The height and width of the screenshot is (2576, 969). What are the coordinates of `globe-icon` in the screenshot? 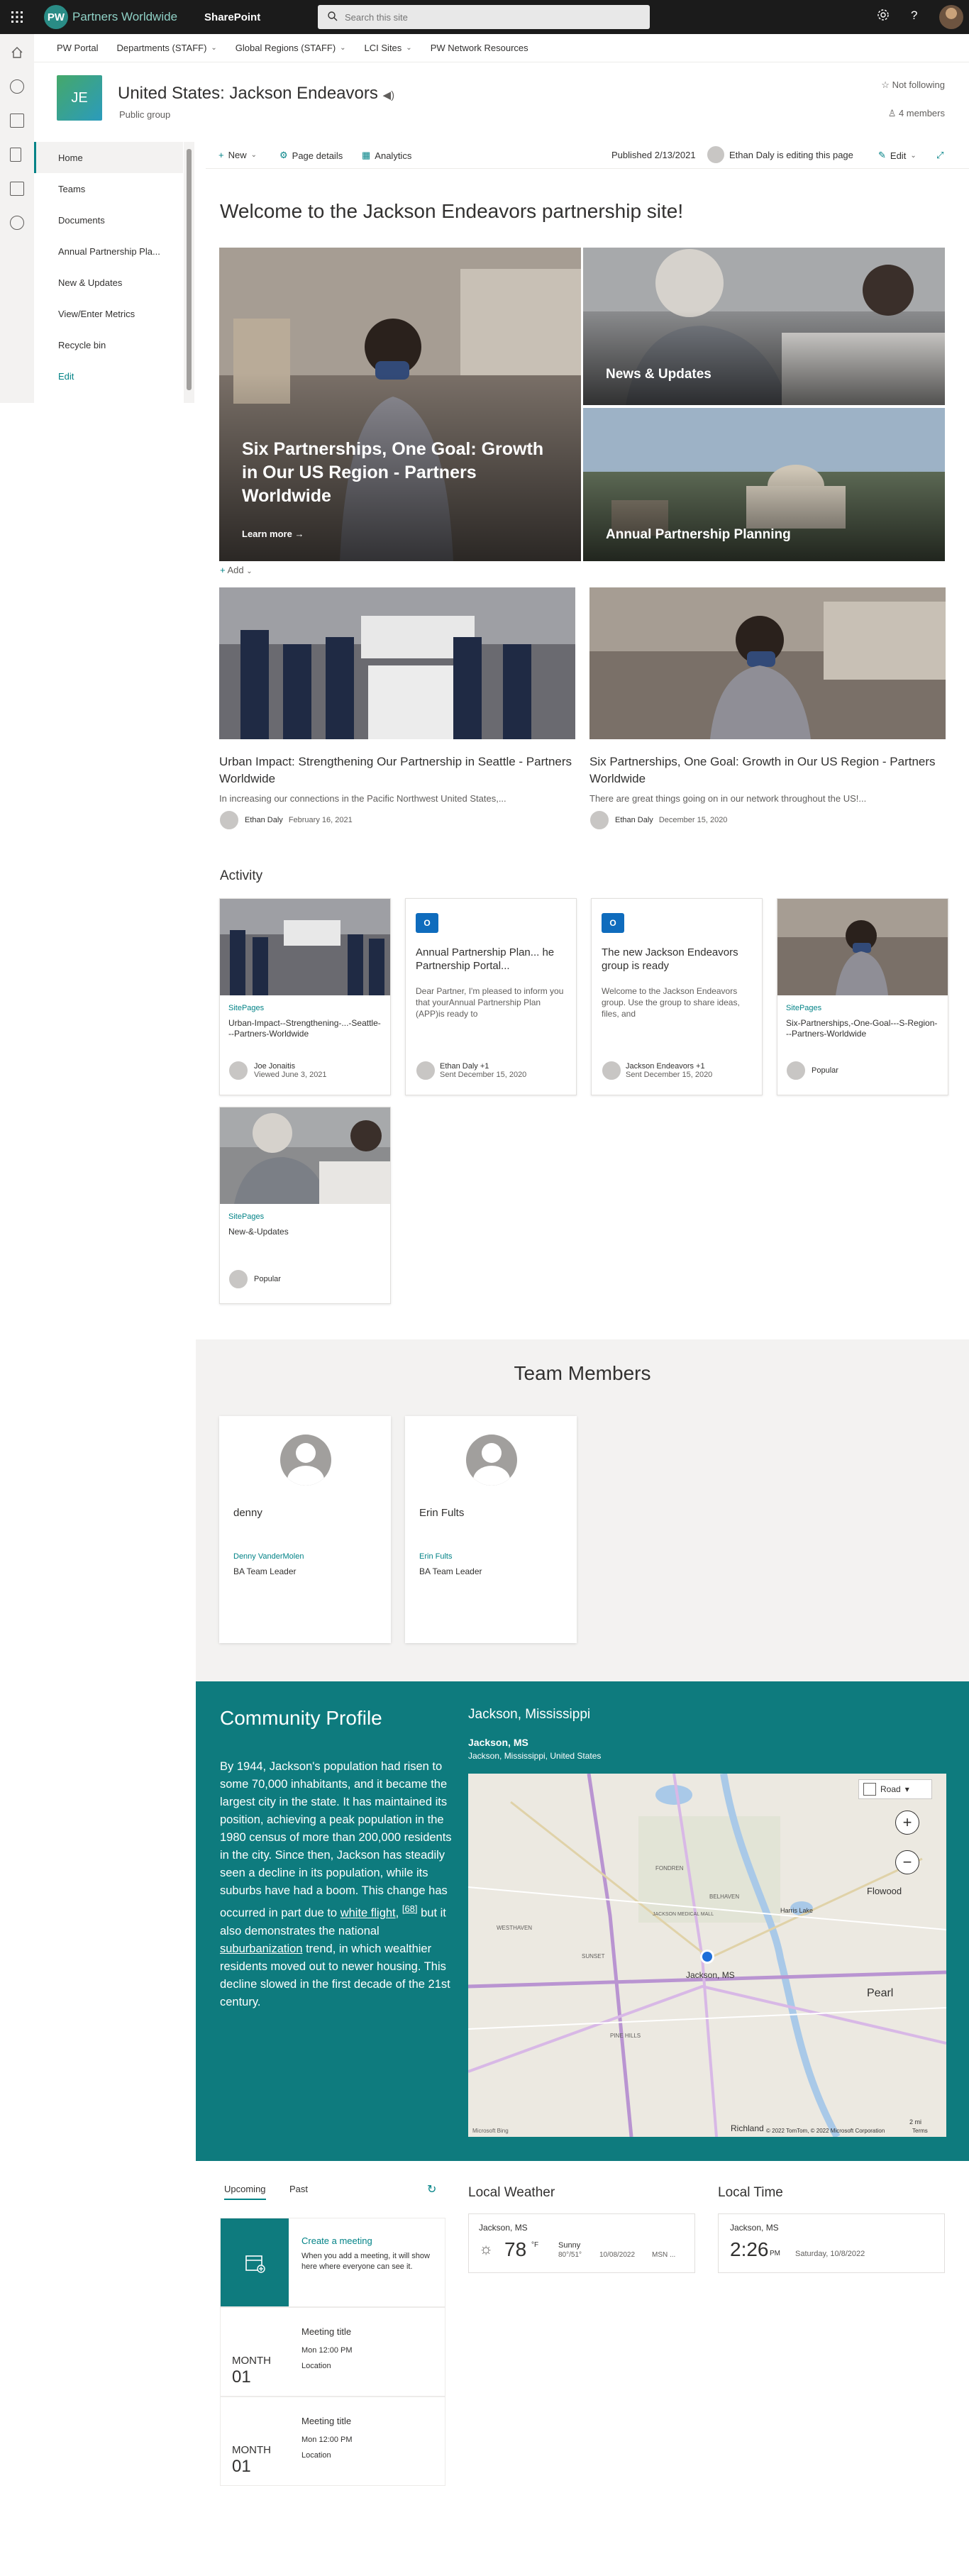 It's located at (17, 86).